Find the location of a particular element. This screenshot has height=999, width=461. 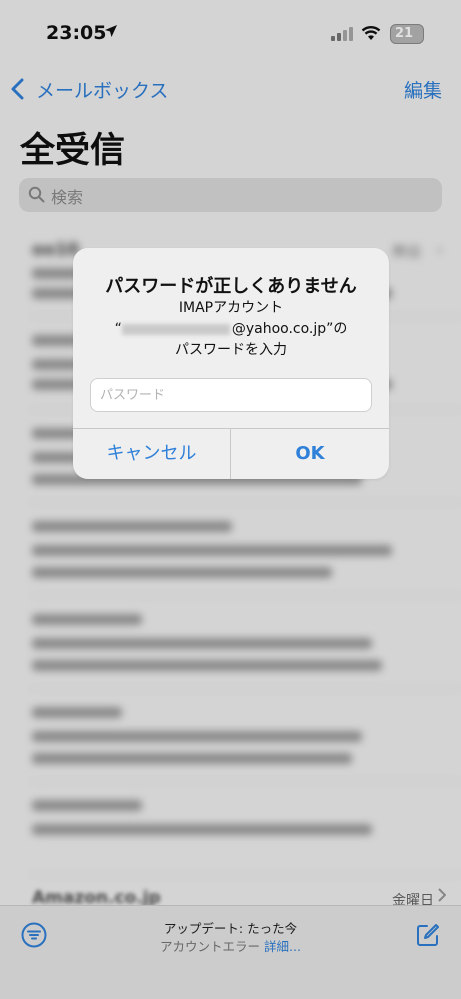

password-field is located at coordinates (231, 395).